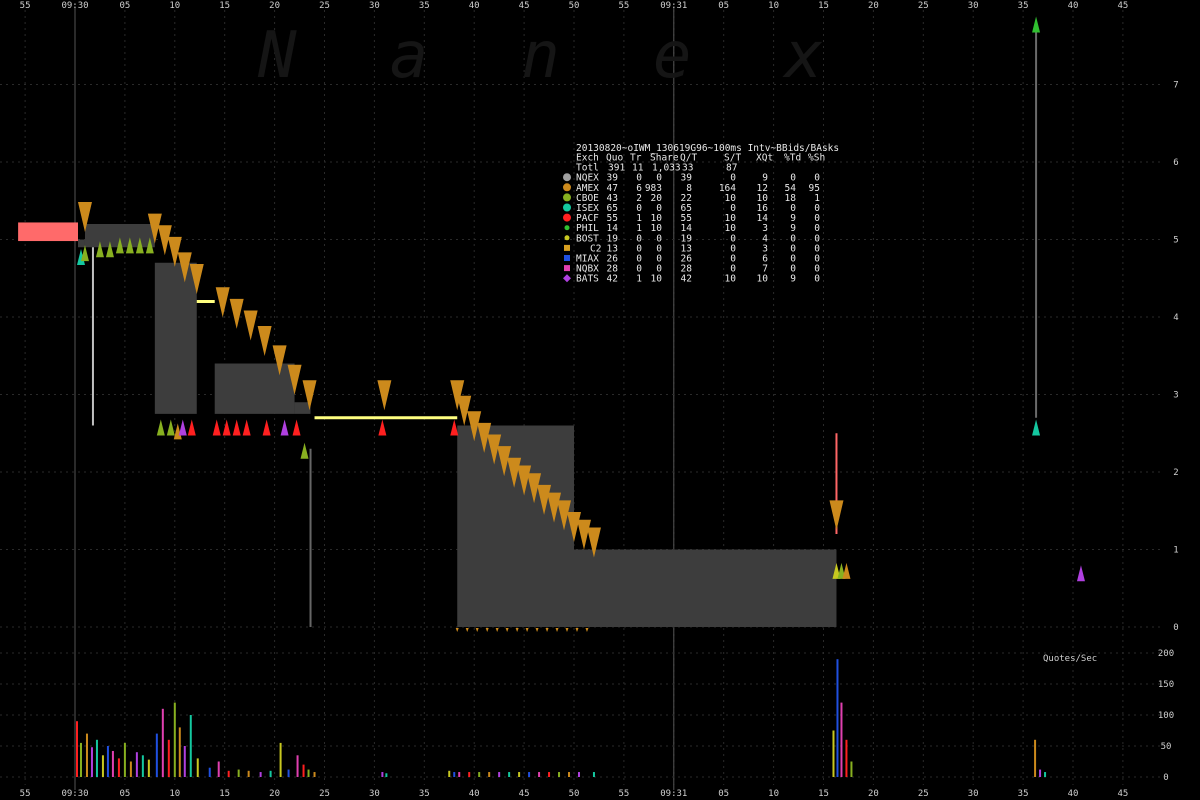  What do you see at coordinates (374, 794) in the screenshot?
I see `time-tick-bottom-7: 30` at bounding box center [374, 794].